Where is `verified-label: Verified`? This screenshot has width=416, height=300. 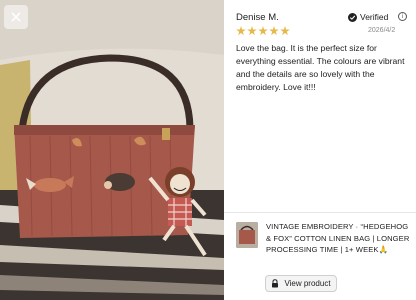 verified-label: Verified is located at coordinates (374, 17).